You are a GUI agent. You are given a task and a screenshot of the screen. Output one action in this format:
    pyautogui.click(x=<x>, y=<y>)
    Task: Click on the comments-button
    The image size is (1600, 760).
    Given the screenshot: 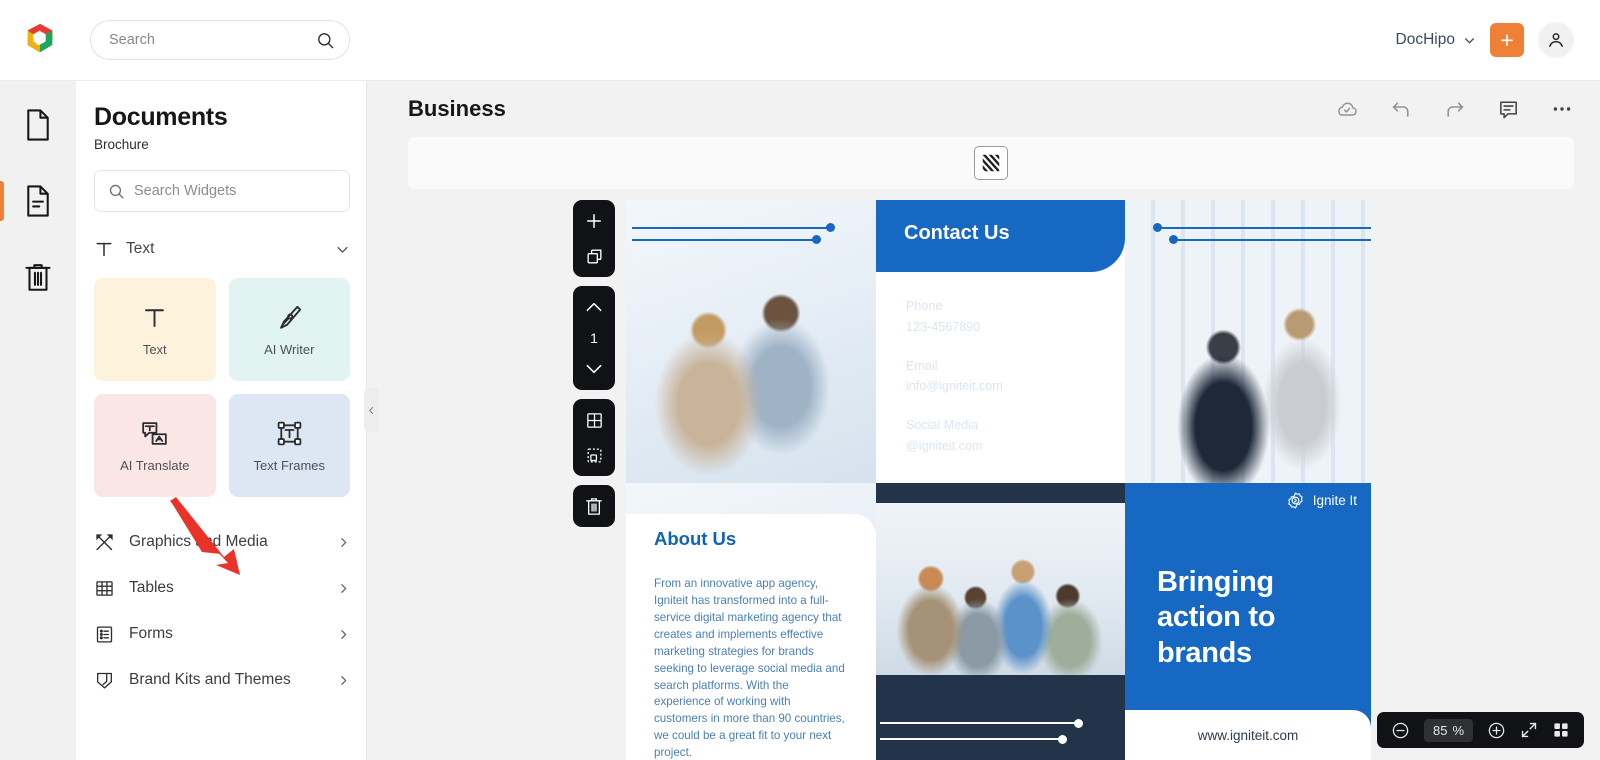 What is the action you would take?
    pyautogui.click(x=1508, y=109)
    